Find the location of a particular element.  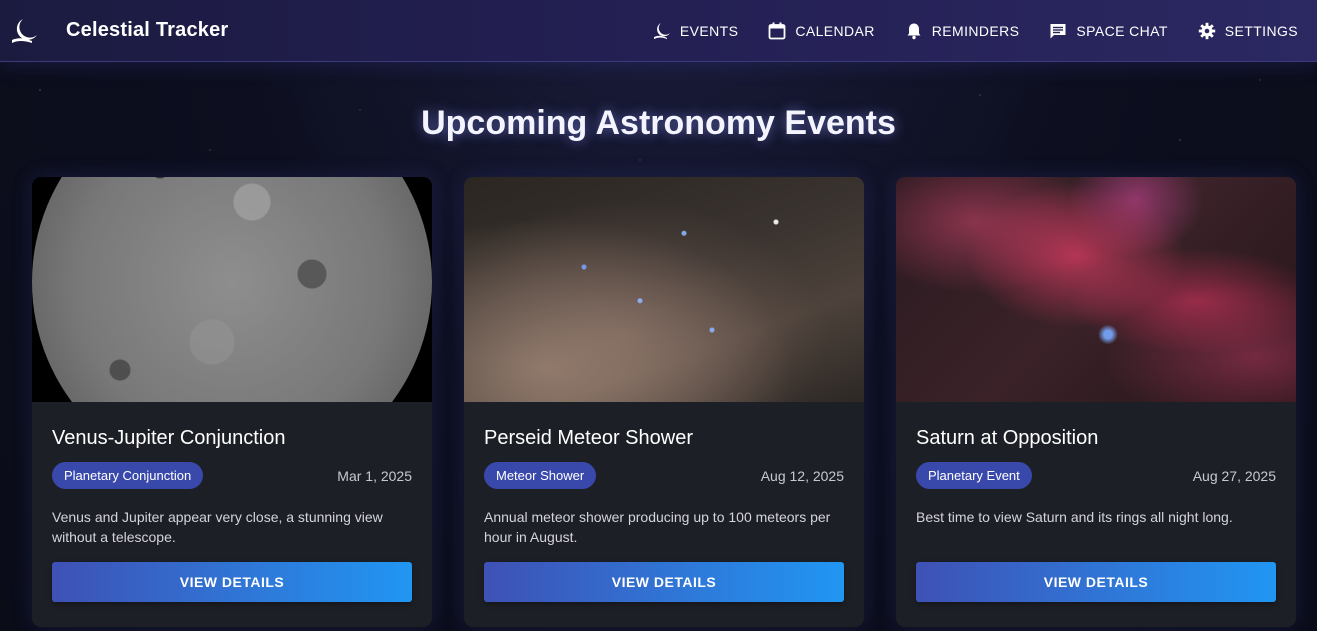

category-badge: Planetary Conjunction is located at coordinates (128, 475).